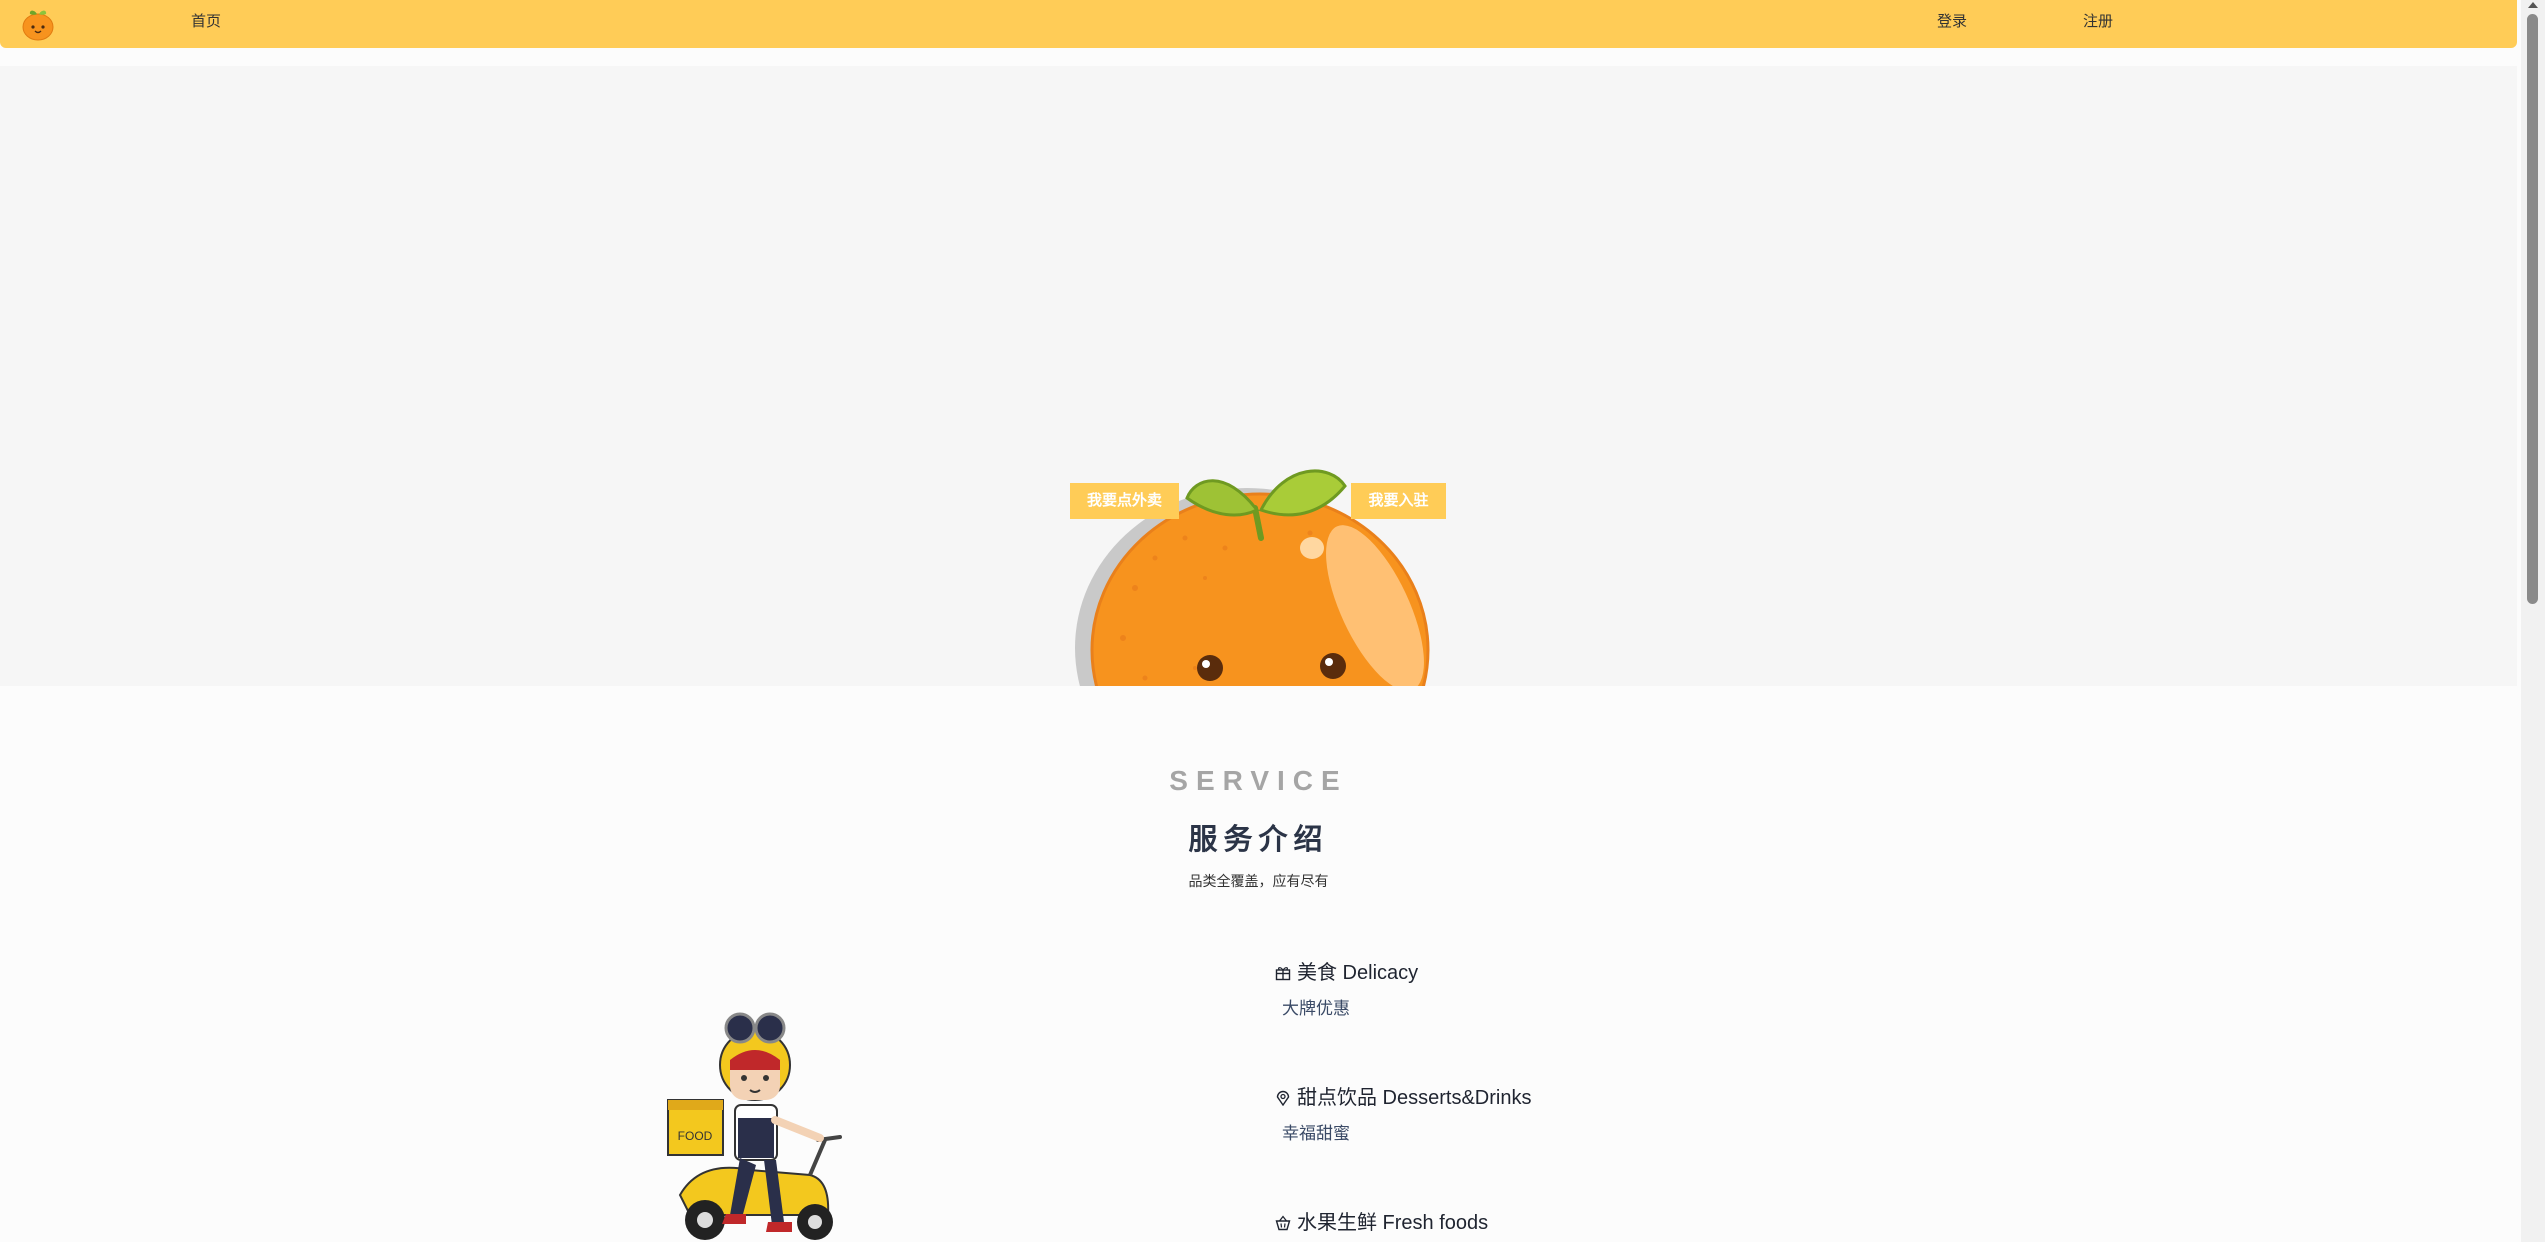 The width and height of the screenshot is (2545, 1242). Describe the element at coordinates (2533, 5) in the screenshot. I see `scroll-up-arrow-icon` at that location.